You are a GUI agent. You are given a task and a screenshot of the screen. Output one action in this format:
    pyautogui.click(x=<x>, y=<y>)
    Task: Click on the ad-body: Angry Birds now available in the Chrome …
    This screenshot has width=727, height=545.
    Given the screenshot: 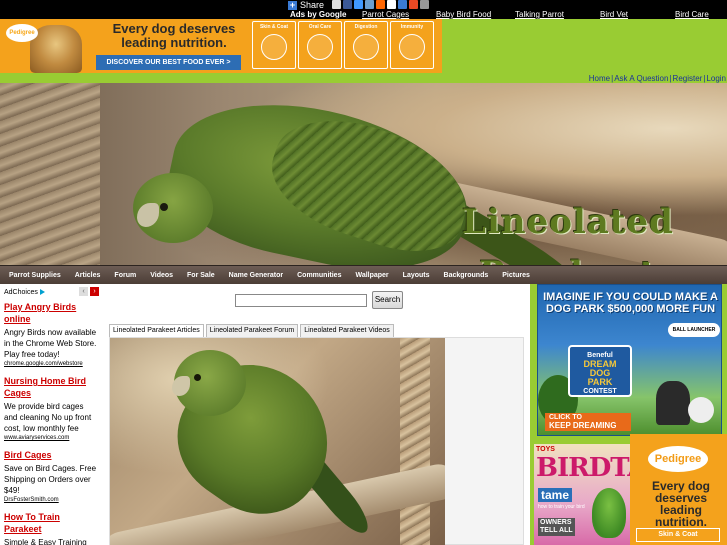 What is the action you would take?
    pyautogui.click(x=50, y=343)
    